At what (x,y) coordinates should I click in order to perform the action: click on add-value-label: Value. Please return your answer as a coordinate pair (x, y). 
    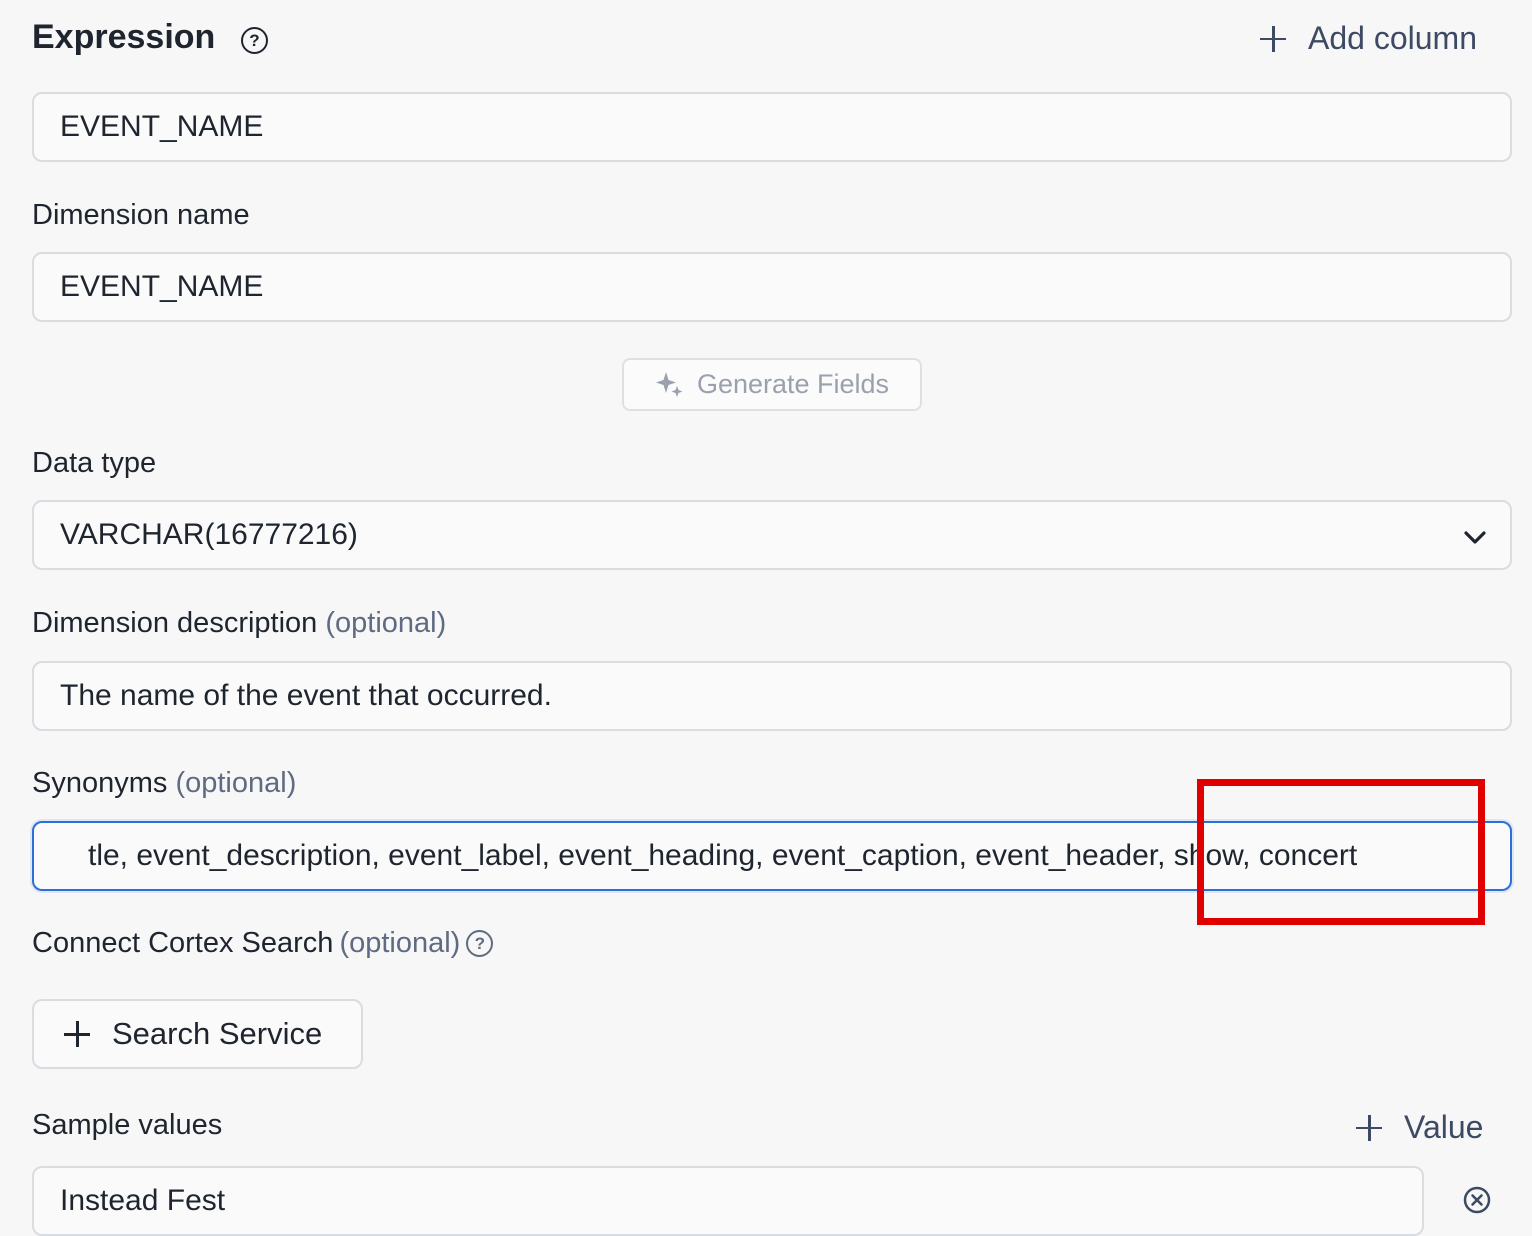
    Looking at the image, I should click on (1444, 1127).